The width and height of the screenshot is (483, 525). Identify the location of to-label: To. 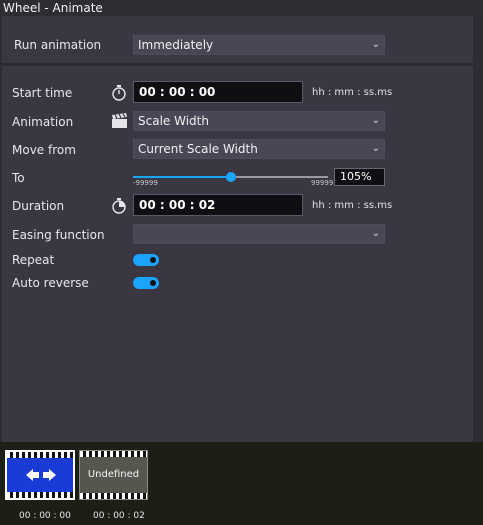
(18, 178).